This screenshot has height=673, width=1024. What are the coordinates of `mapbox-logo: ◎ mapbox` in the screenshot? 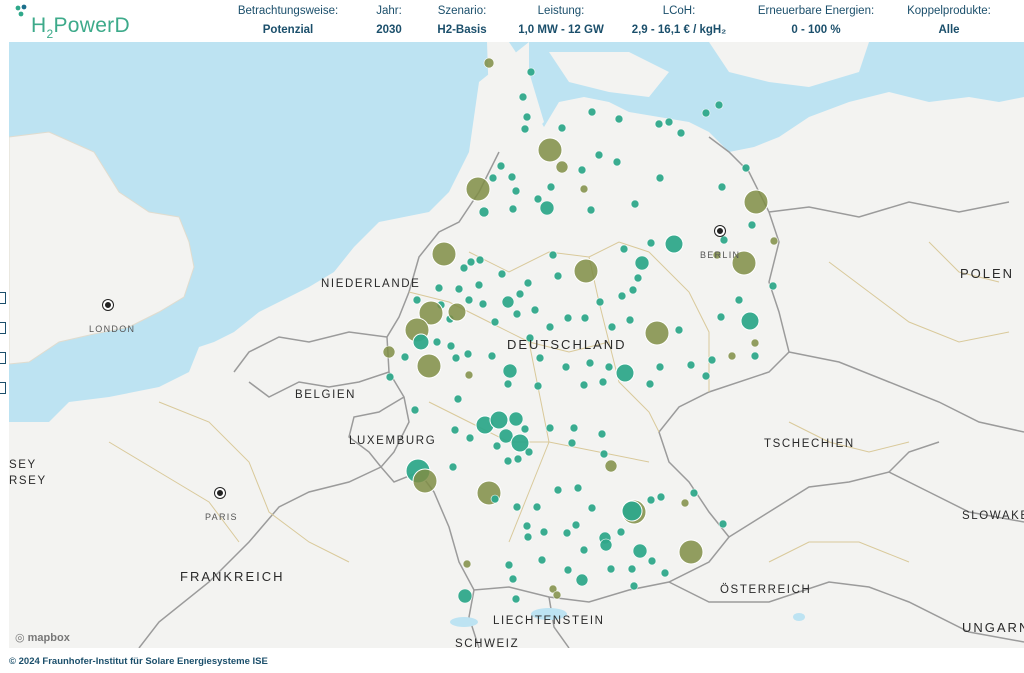 It's located at (42, 637).